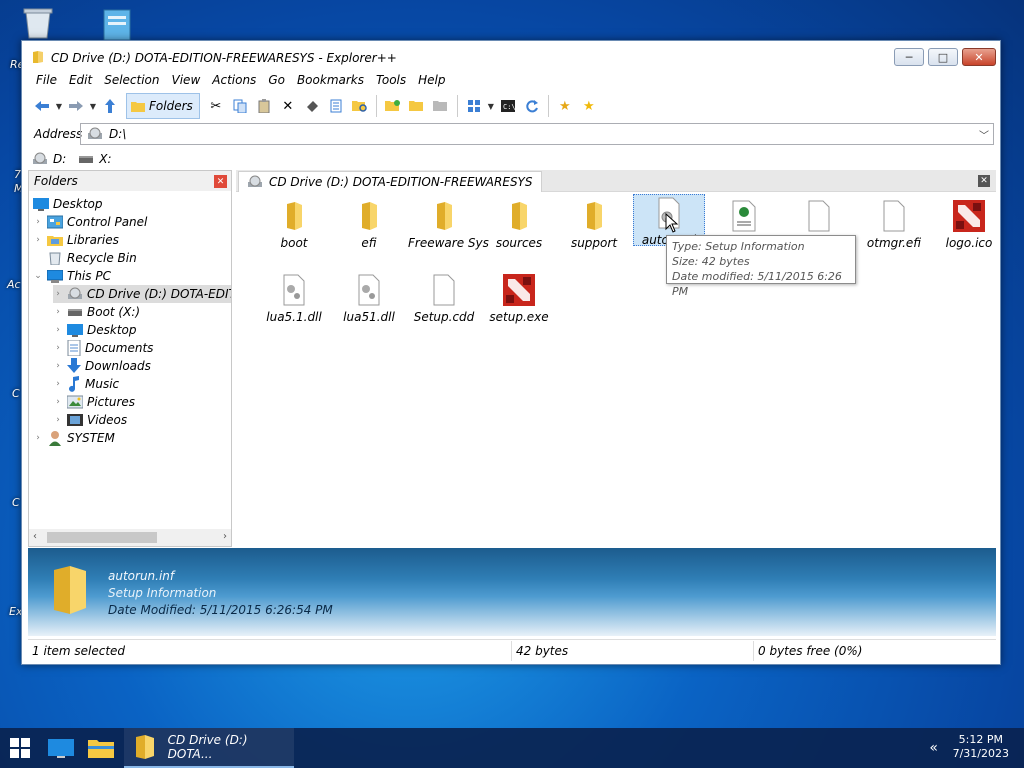  I want to click on tree-item-boot: › Boot (X:), so click(96, 312).